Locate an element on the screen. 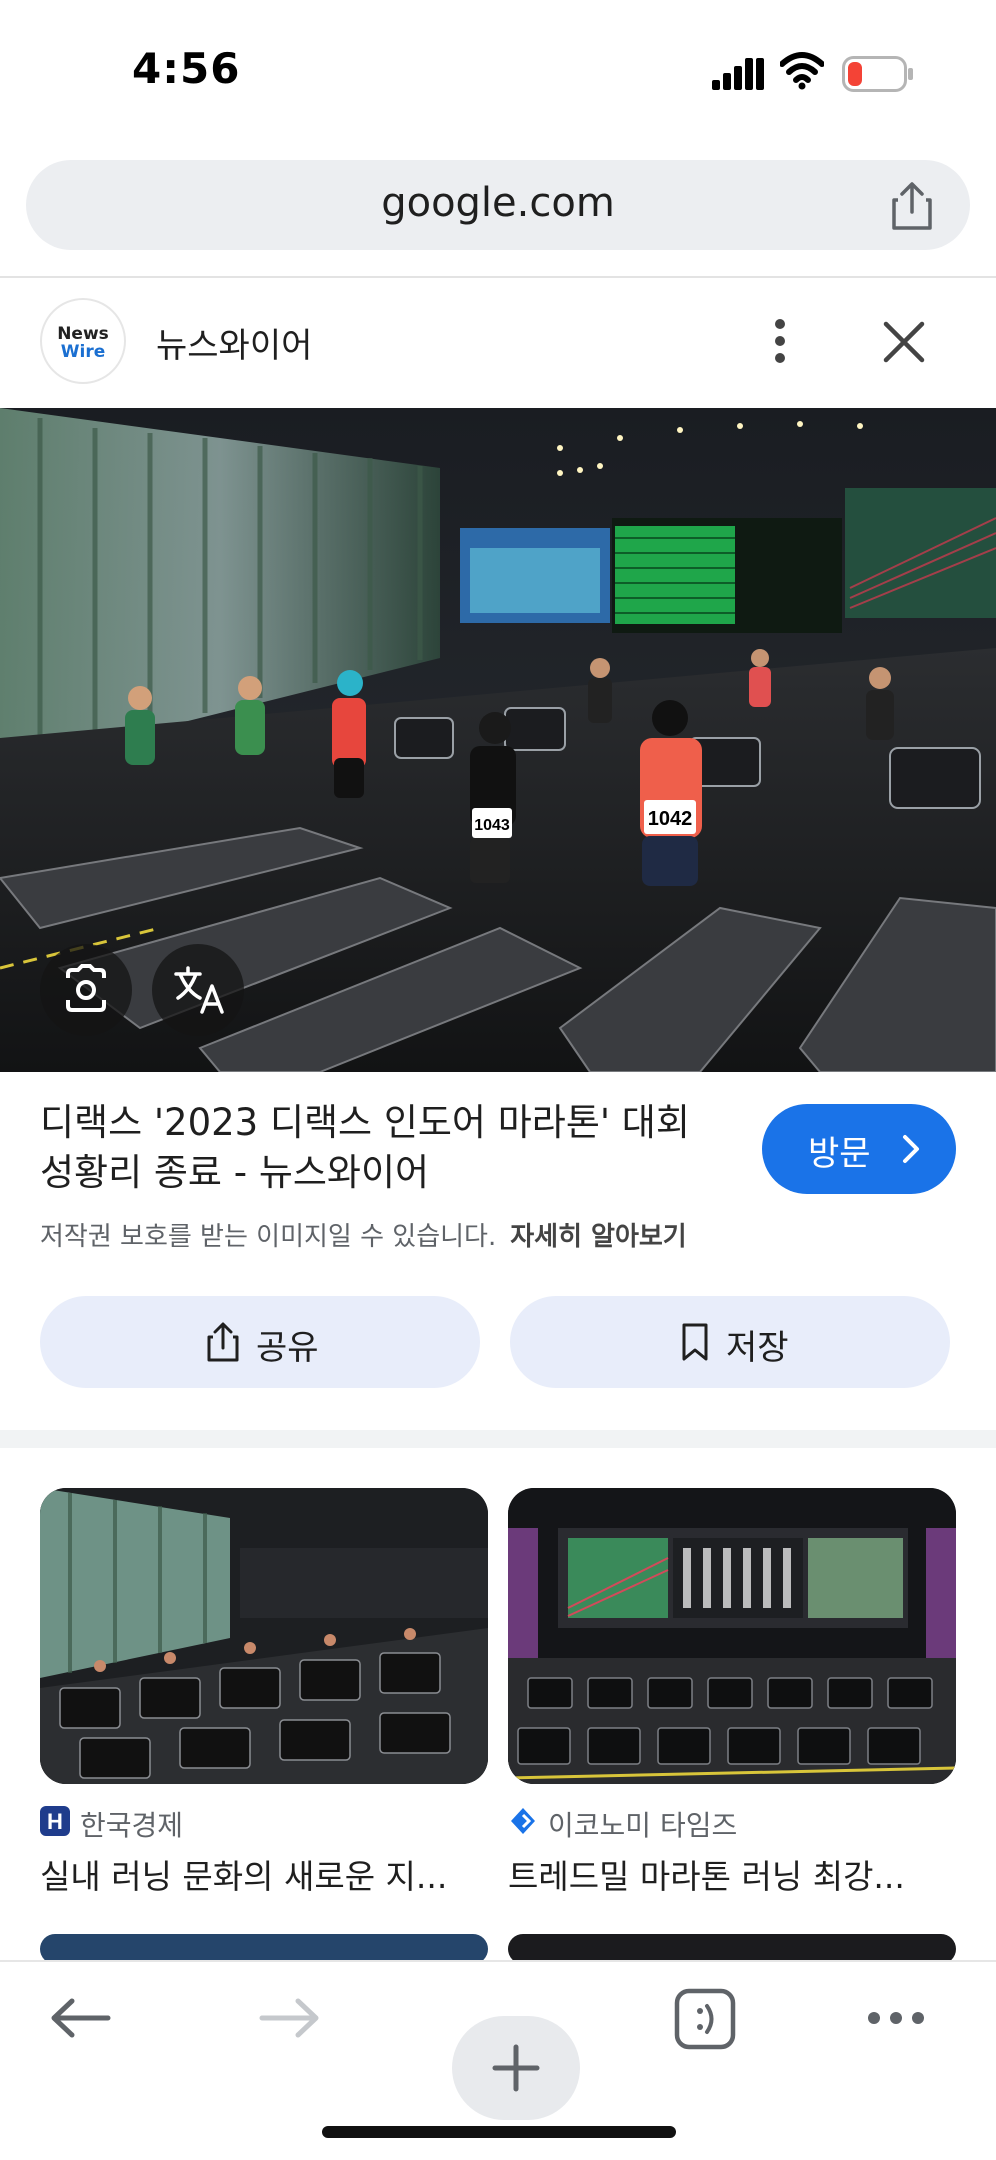 This screenshot has height=2160, width=996. more-horiz-icon is located at coordinates (896, 2018).